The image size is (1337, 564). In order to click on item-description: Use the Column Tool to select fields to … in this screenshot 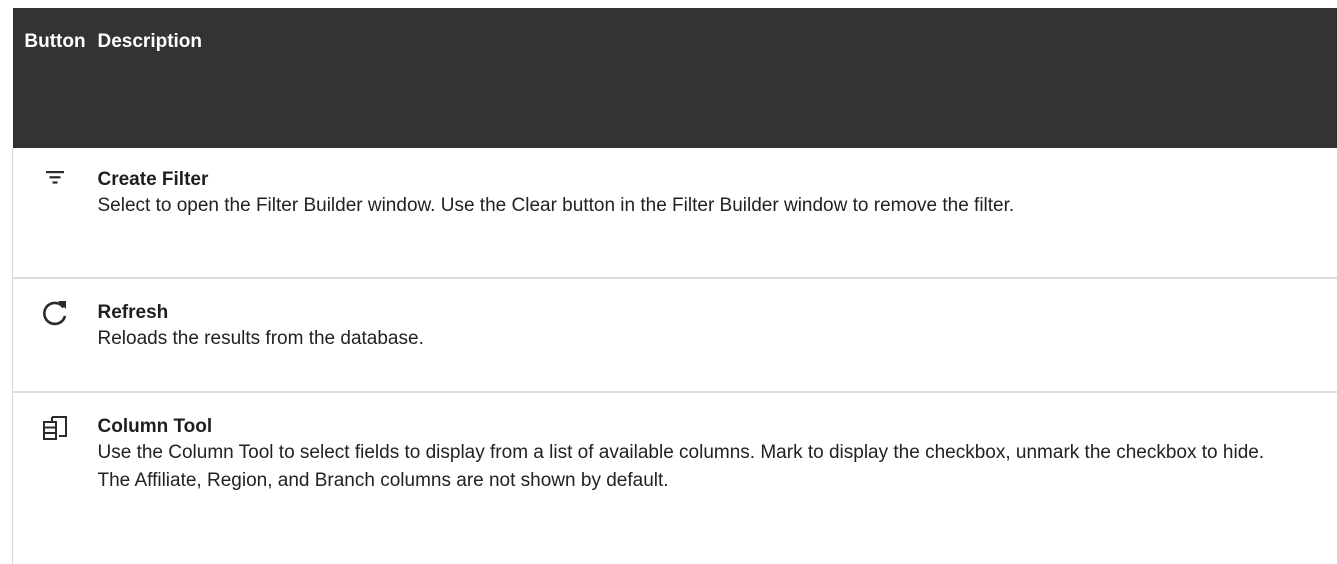, I will do `click(698, 467)`.